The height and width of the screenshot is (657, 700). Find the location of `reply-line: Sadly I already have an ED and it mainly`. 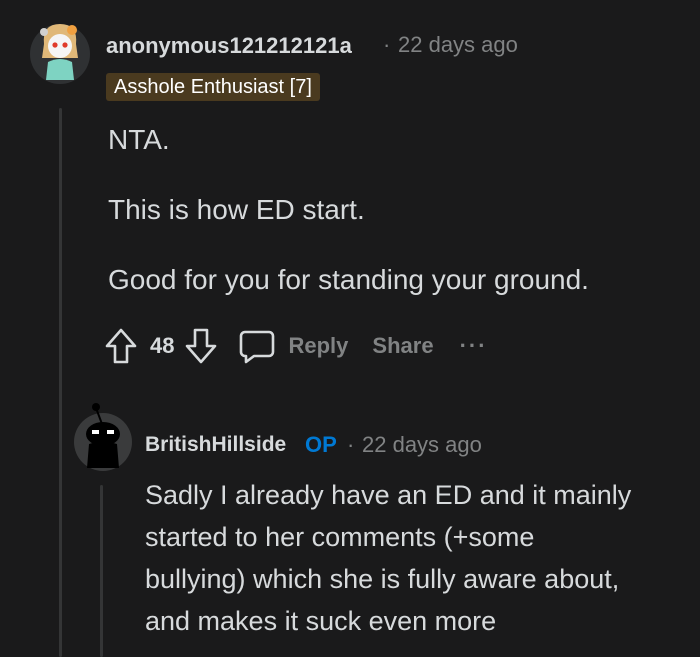

reply-line: Sadly I already have an ED and it mainly is located at coordinates (388, 495).